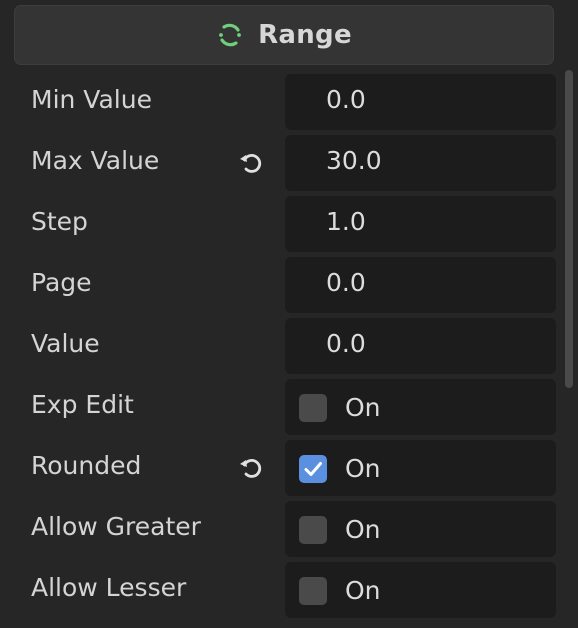 The image size is (578, 628). I want to click on field-value: 1.0, so click(346, 221).